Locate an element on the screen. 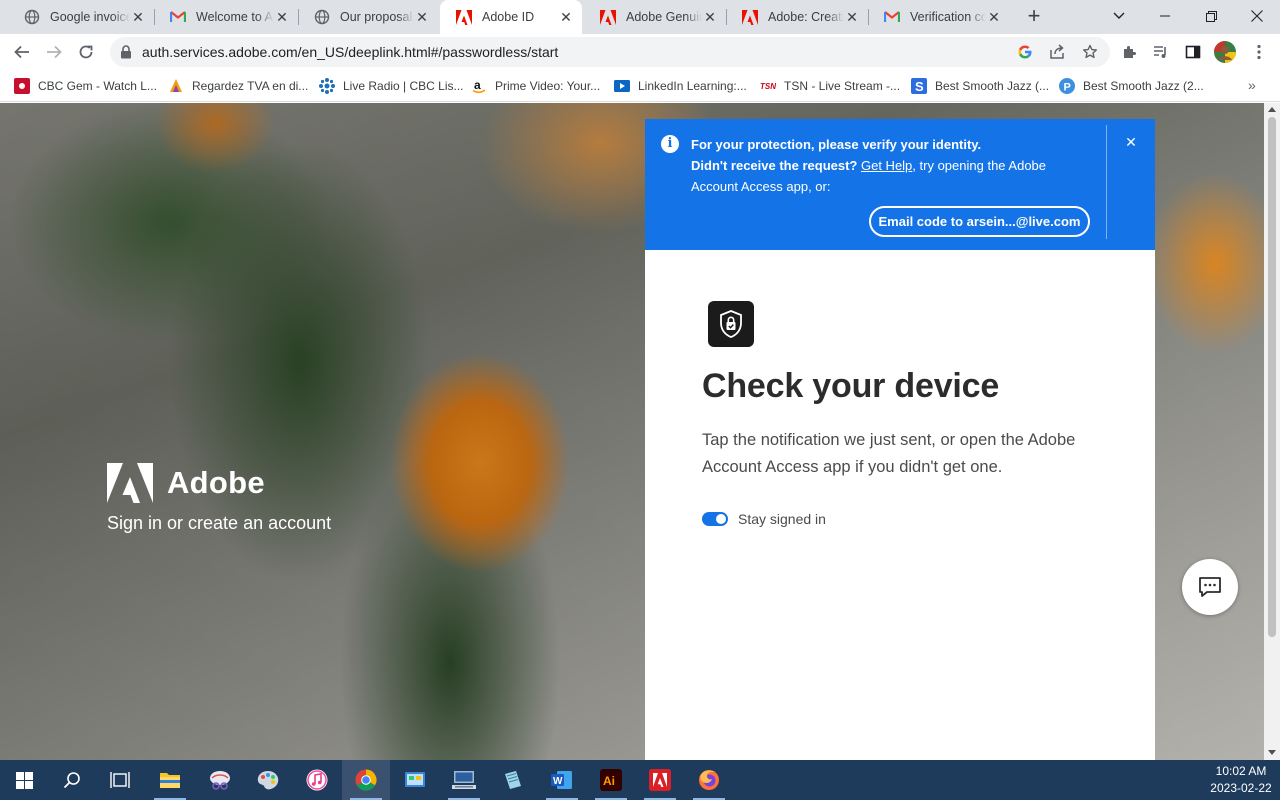 The width and height of the screenshot is (1280, 800). start-button is located at coordinates (24, 780).